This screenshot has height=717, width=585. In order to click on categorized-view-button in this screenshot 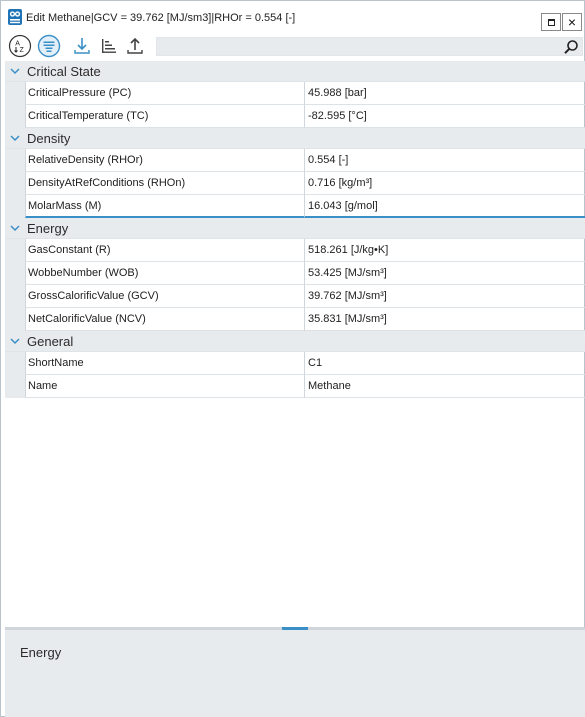, I will do `click(49, 47)`.